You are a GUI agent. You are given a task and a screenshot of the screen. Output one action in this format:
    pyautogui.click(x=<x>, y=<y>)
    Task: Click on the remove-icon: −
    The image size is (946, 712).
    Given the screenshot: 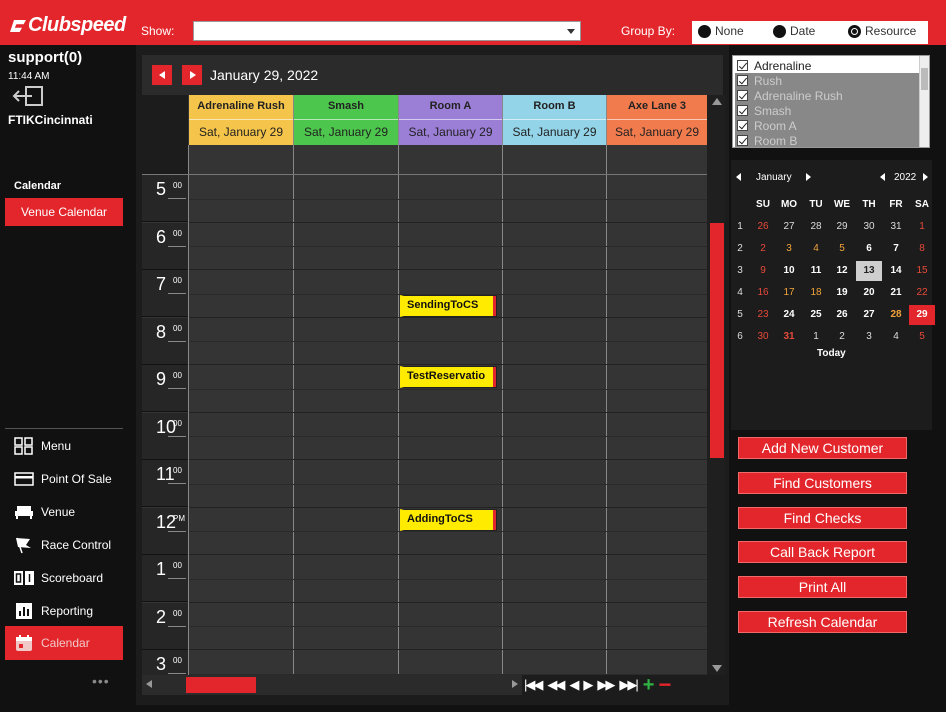 What is the action you would take?
    pyautogui.click(x=664, y=685)
    